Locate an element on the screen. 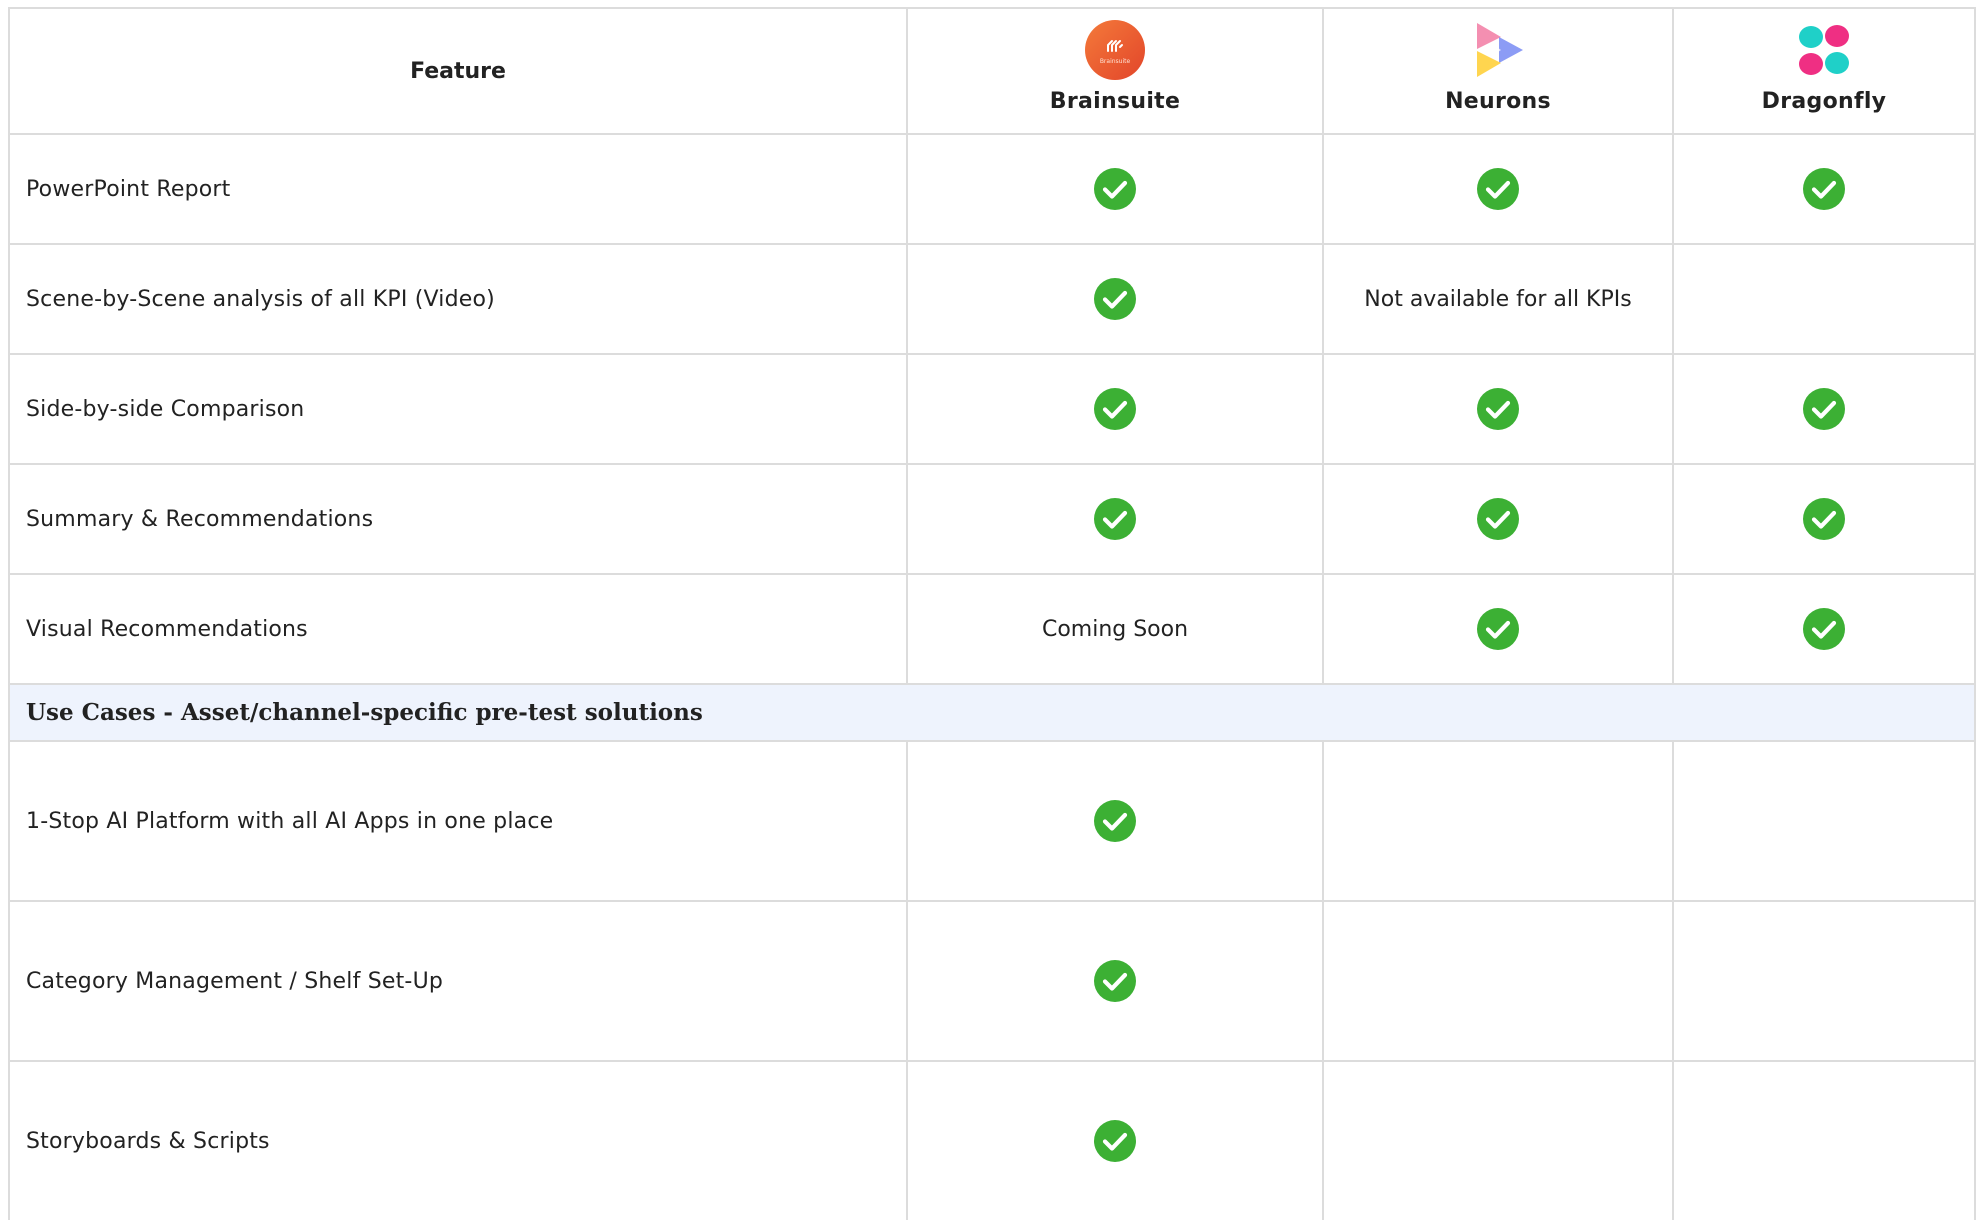 Image resolution: width=1979 pixels, height=1220 pixels. table-row: Side-by-side Comparison is located at coordinates (993, 410).